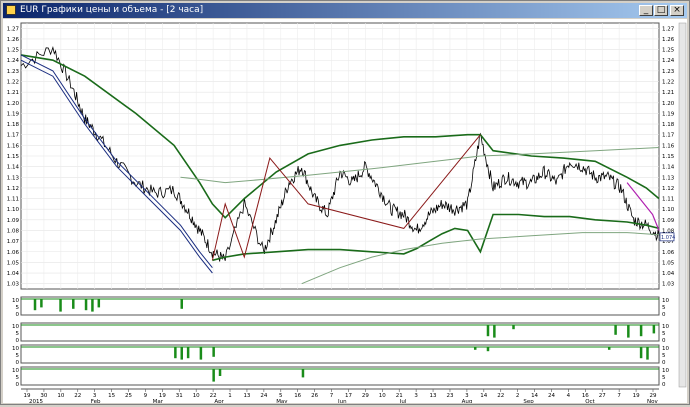 Image resolution: width=690 pixels, height=407 pixels. I want to click on x-day-label: 9, so click(146, 396).